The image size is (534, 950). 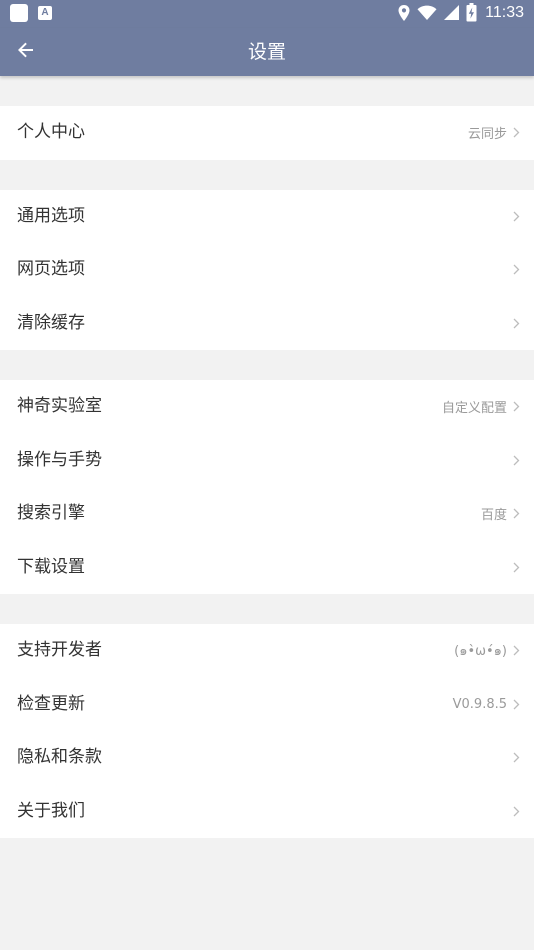 What do you see at coordinates (51, 132) in the screenshot?
I see `settings-item-label: 个人中心` at bounding box center [51, 132].